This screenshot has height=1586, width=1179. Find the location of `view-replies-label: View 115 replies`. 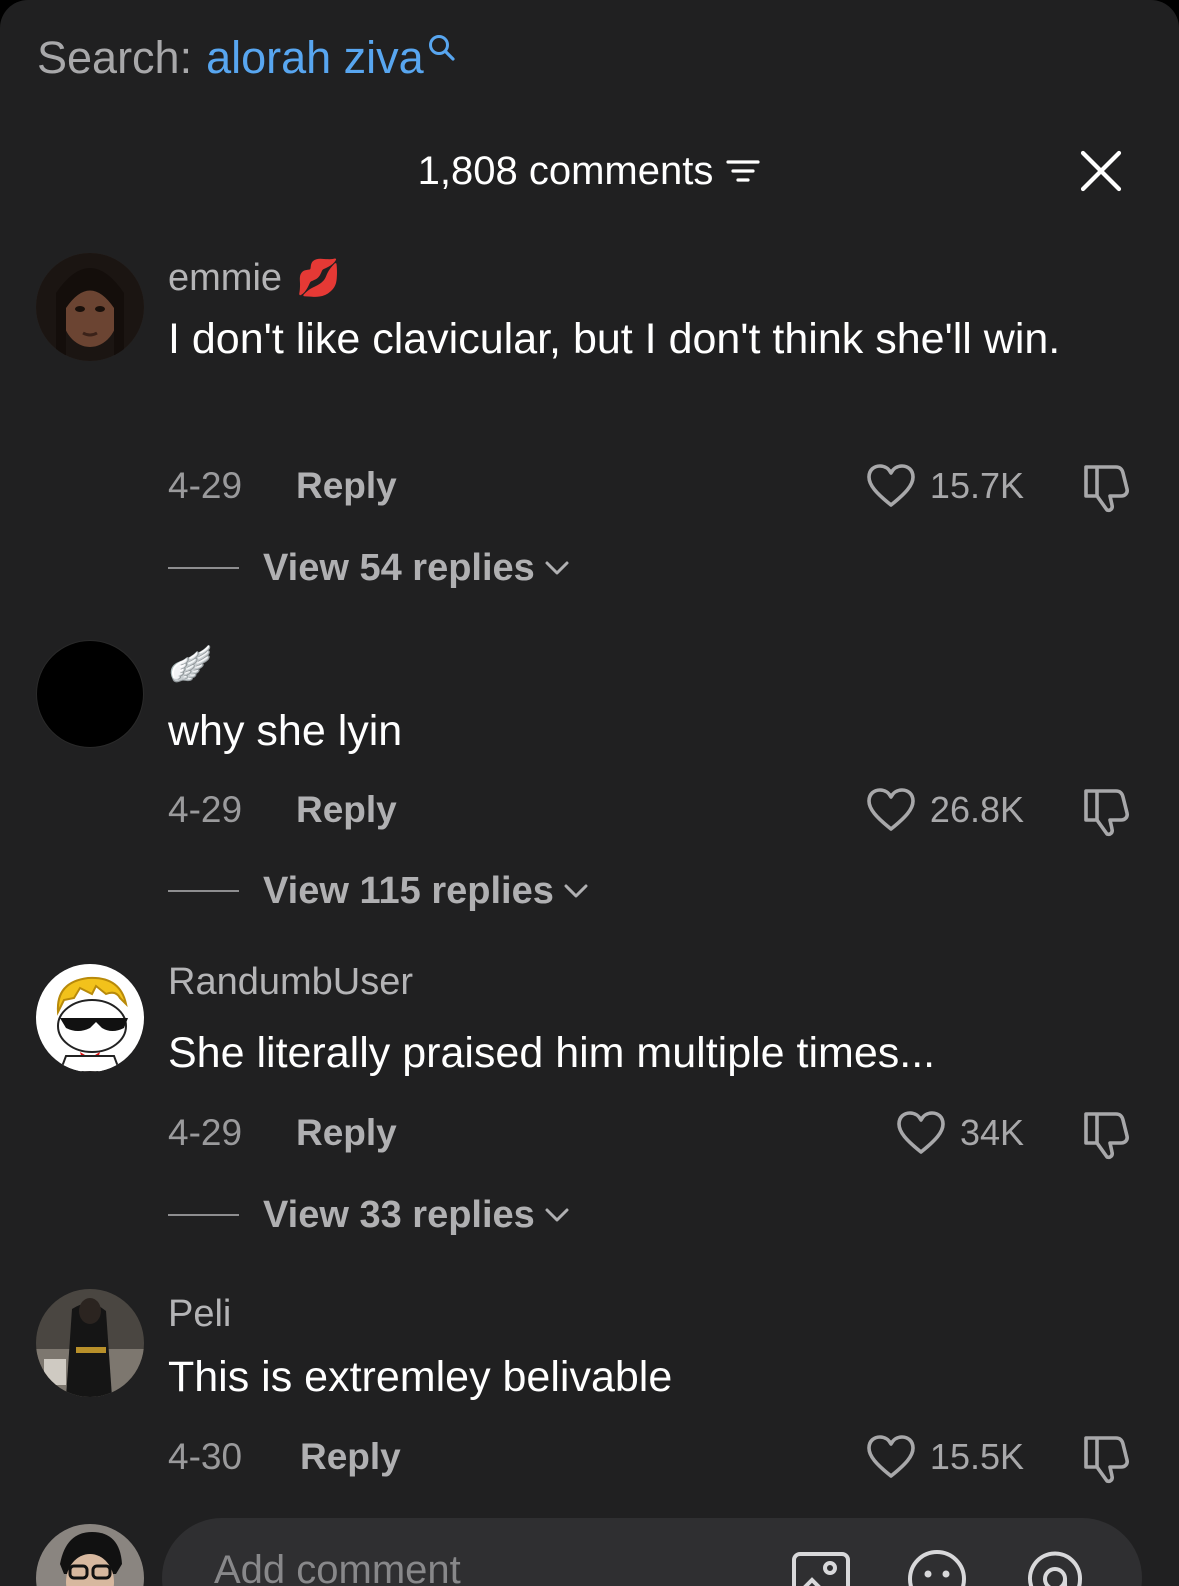

view-replies-label: View 115 replies is located at coordinates (408, 891).